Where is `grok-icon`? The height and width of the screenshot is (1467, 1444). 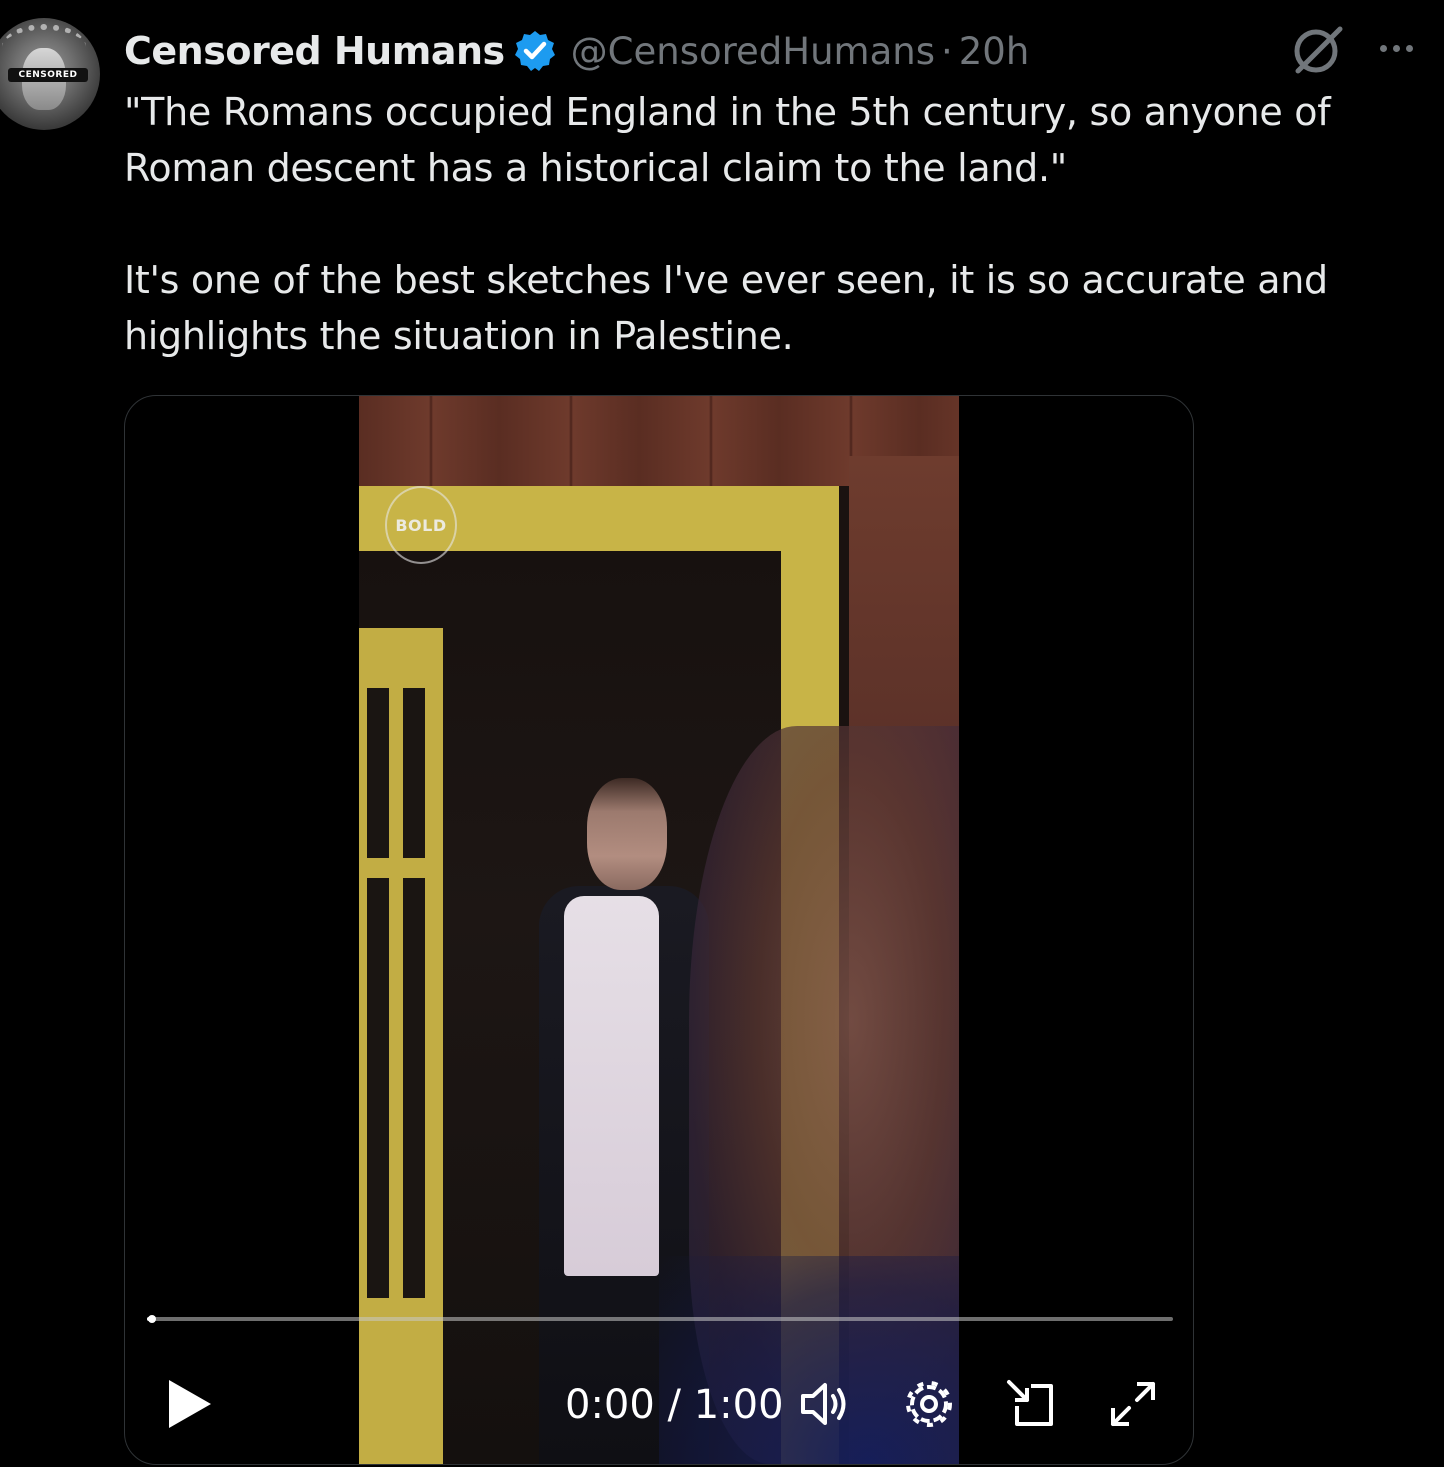
grok-icon is located at coordinates (1318, 50).